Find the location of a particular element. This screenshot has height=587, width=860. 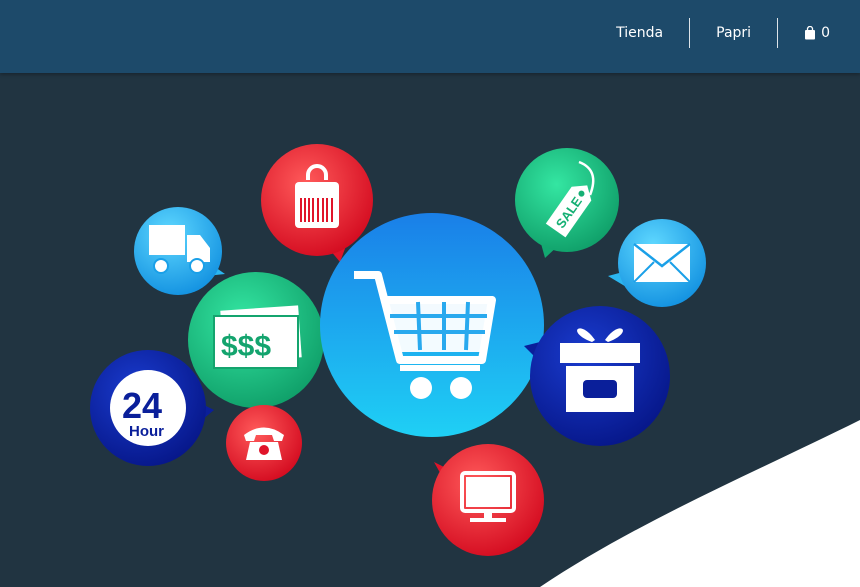

nav-item-papri: Papri is located at coordinates (733, 33).